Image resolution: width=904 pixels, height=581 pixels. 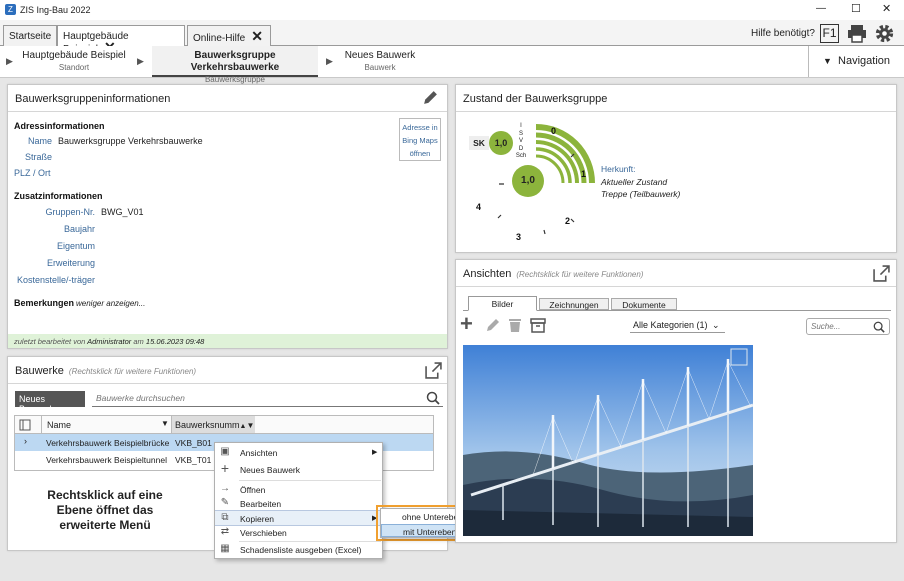 What do you see at coordinates (257, 36) in the screenshot?
I see `close-icon: ✕` at bounding box center [257, 36].